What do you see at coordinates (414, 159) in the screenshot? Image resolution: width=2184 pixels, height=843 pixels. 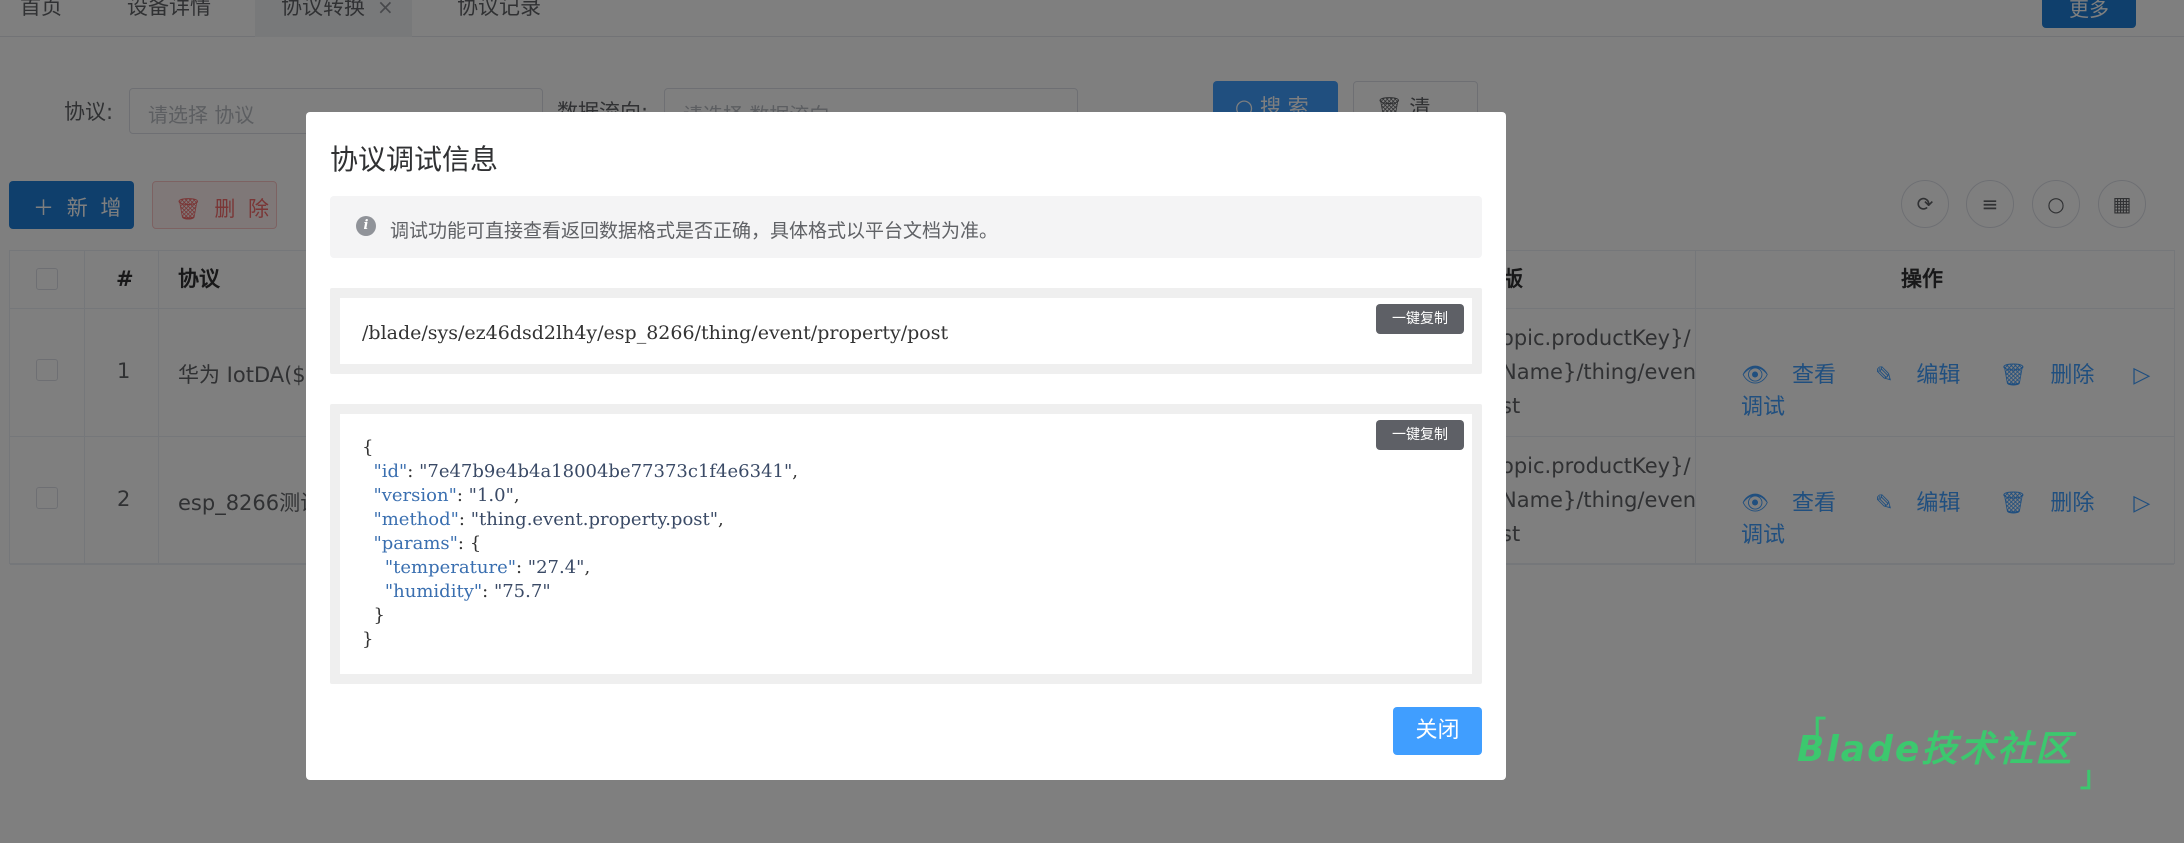 I see `dialog-title: 协议调试信息` at bounding box center [414, 159].